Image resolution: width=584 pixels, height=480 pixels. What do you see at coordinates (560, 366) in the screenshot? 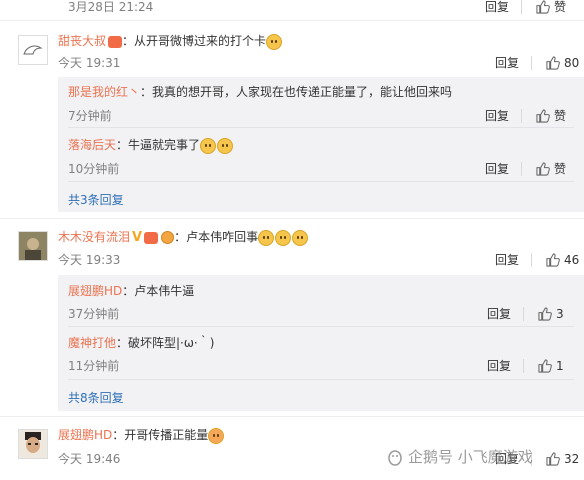
I see `like-count: 1` at bounding box center [560, 366].